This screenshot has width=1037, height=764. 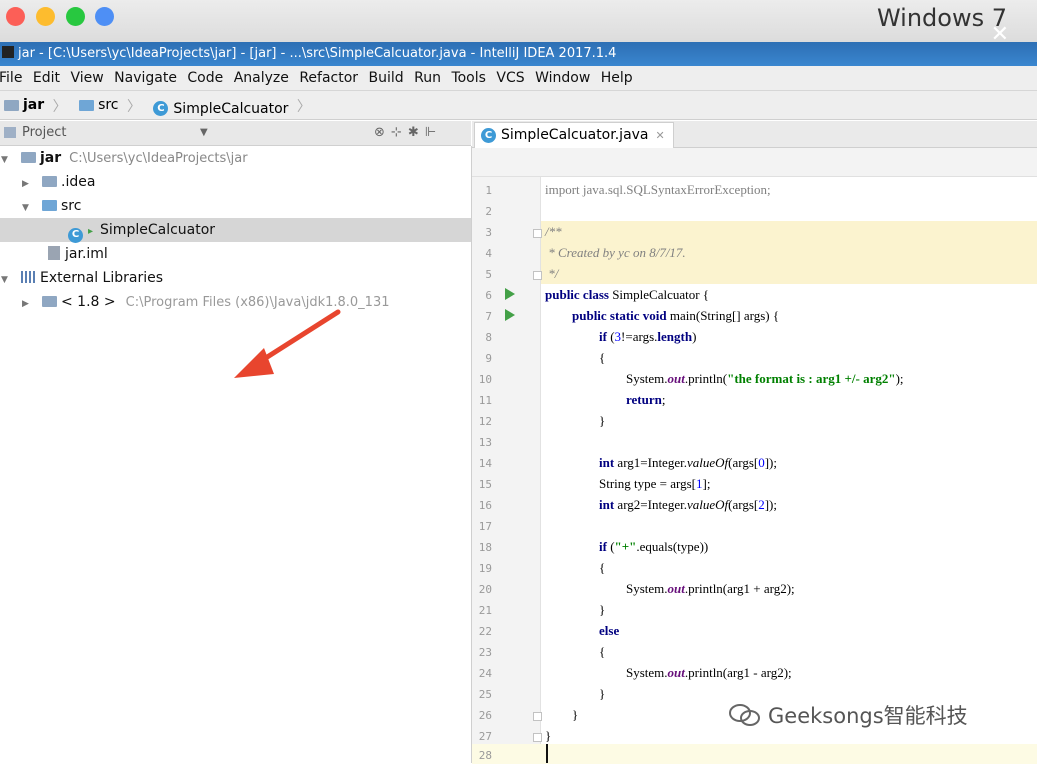 What do you see at coordinates (235, 230) in the screenshot?
I see `tree-item-simplecalcuator: C ▸ SimpleCalcuator` at bounding box center [235, 230].